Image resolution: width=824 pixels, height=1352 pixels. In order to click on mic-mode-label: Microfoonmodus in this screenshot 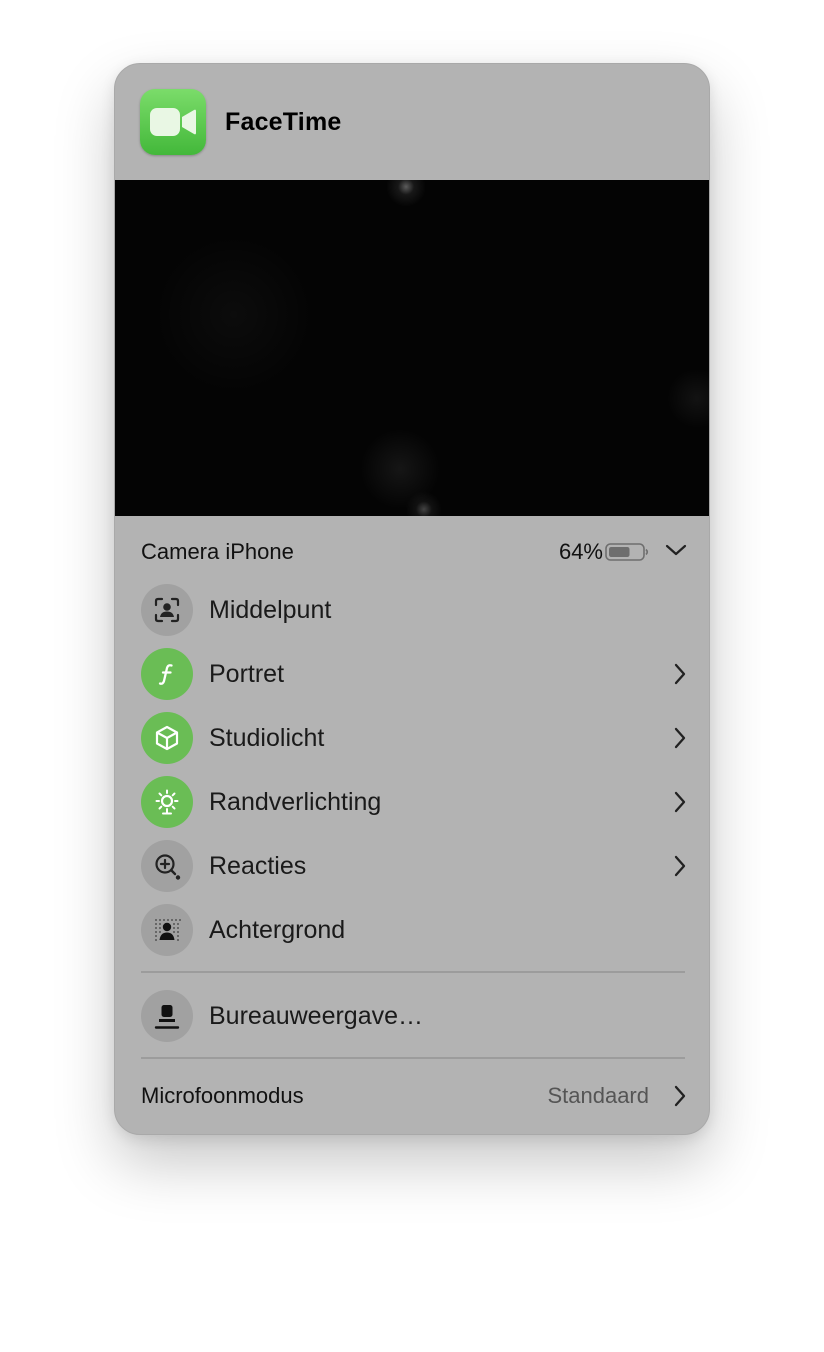, I will do `click(222, 1095)`.